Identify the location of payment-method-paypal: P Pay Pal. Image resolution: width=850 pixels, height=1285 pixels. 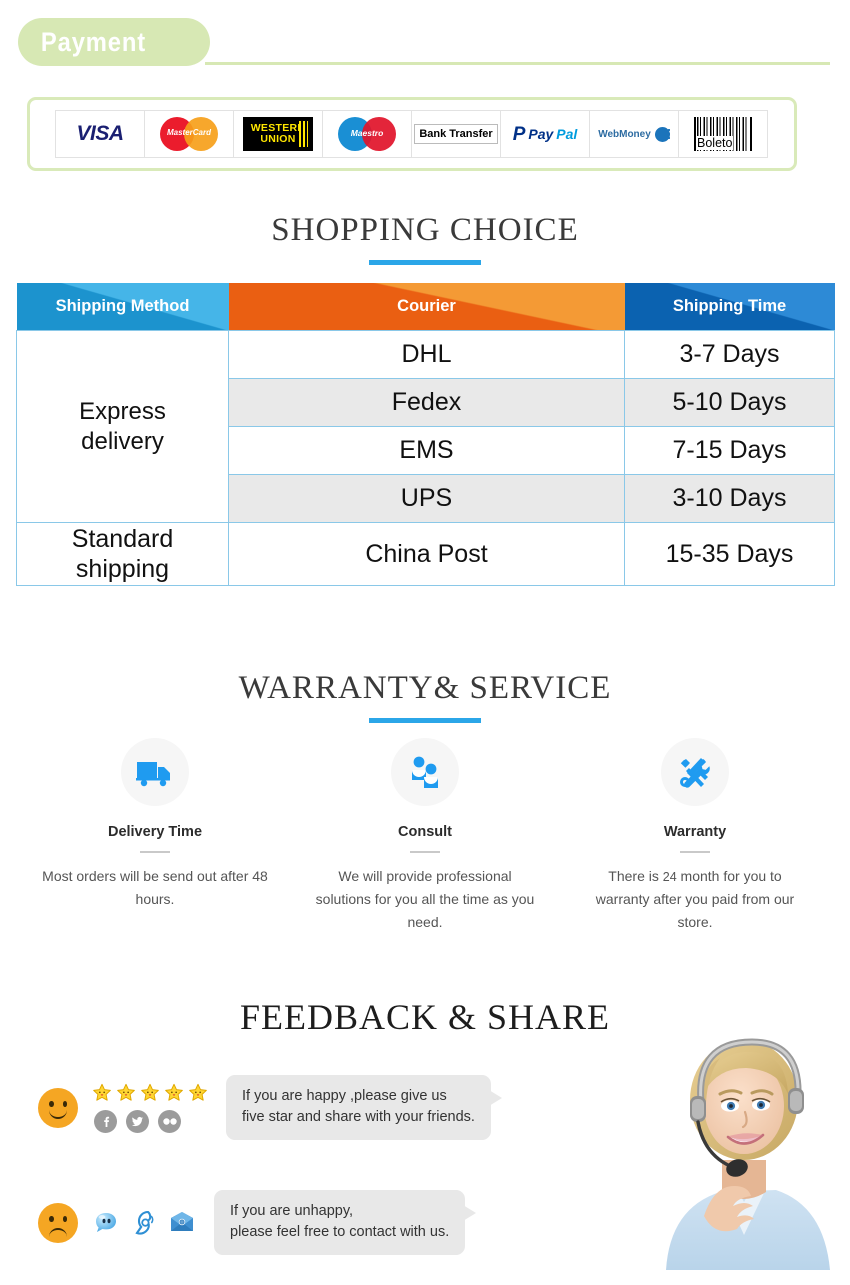
(545, 134).